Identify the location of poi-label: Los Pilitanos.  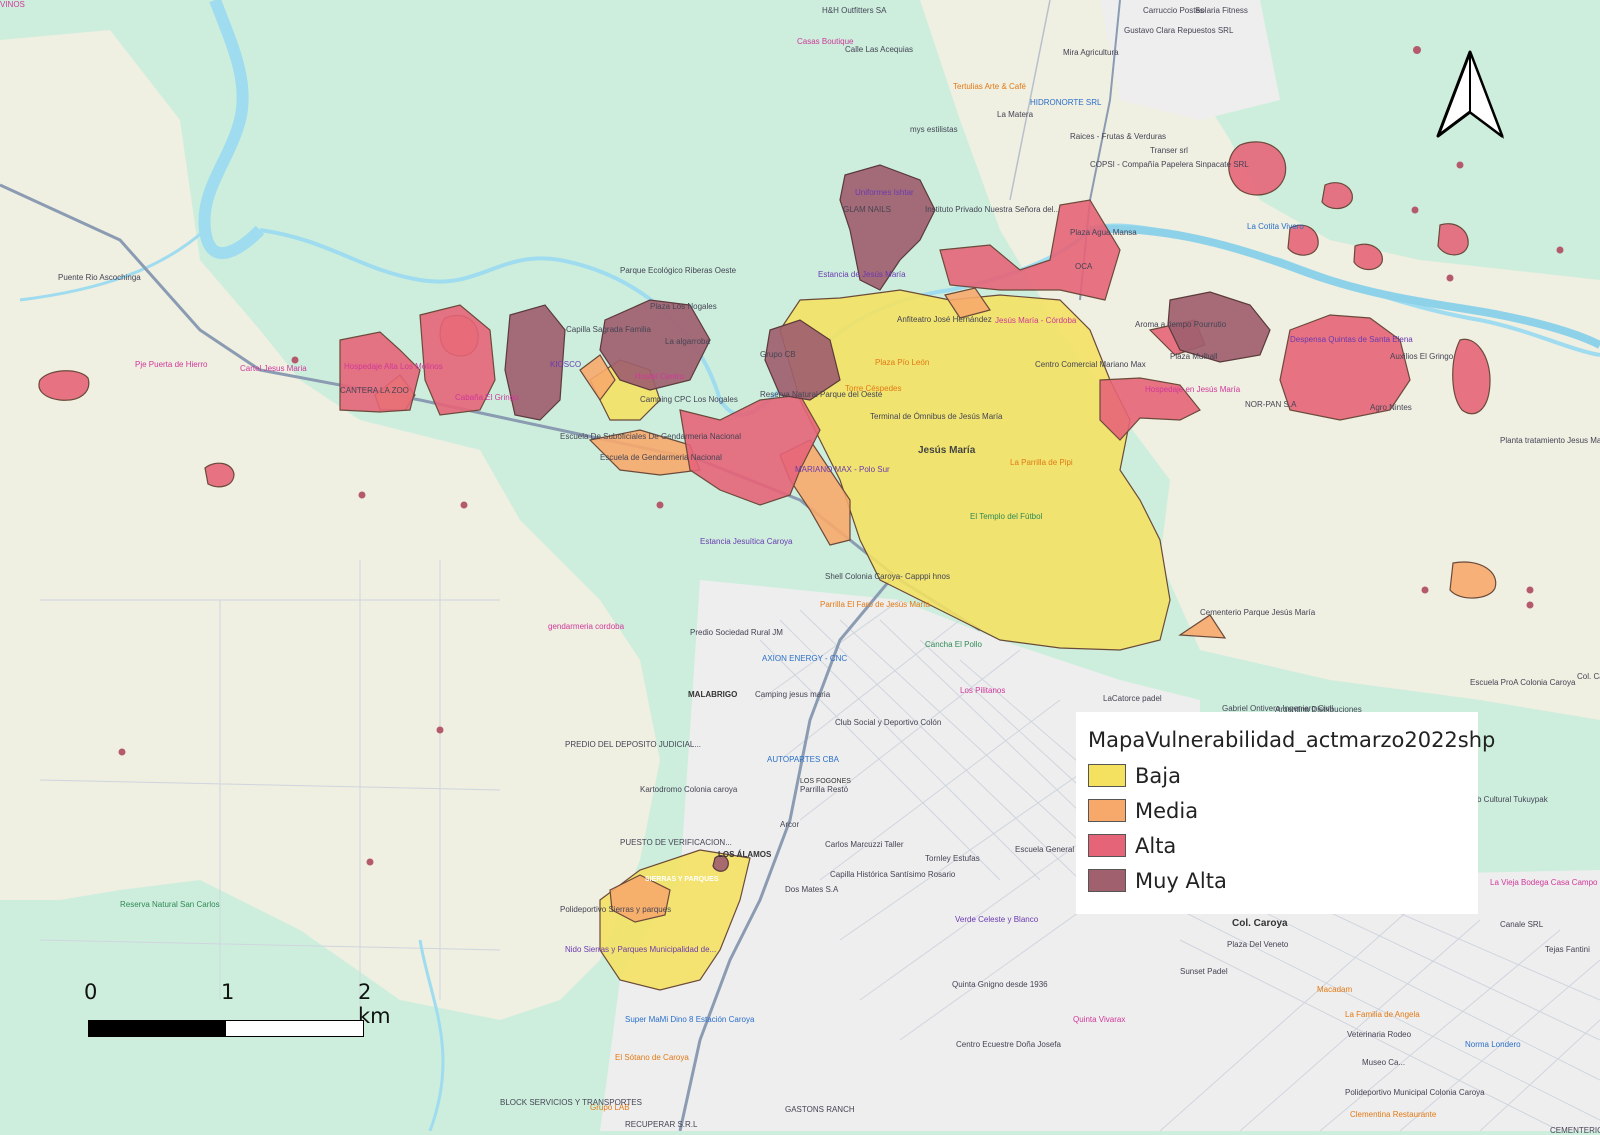
(982, 690).